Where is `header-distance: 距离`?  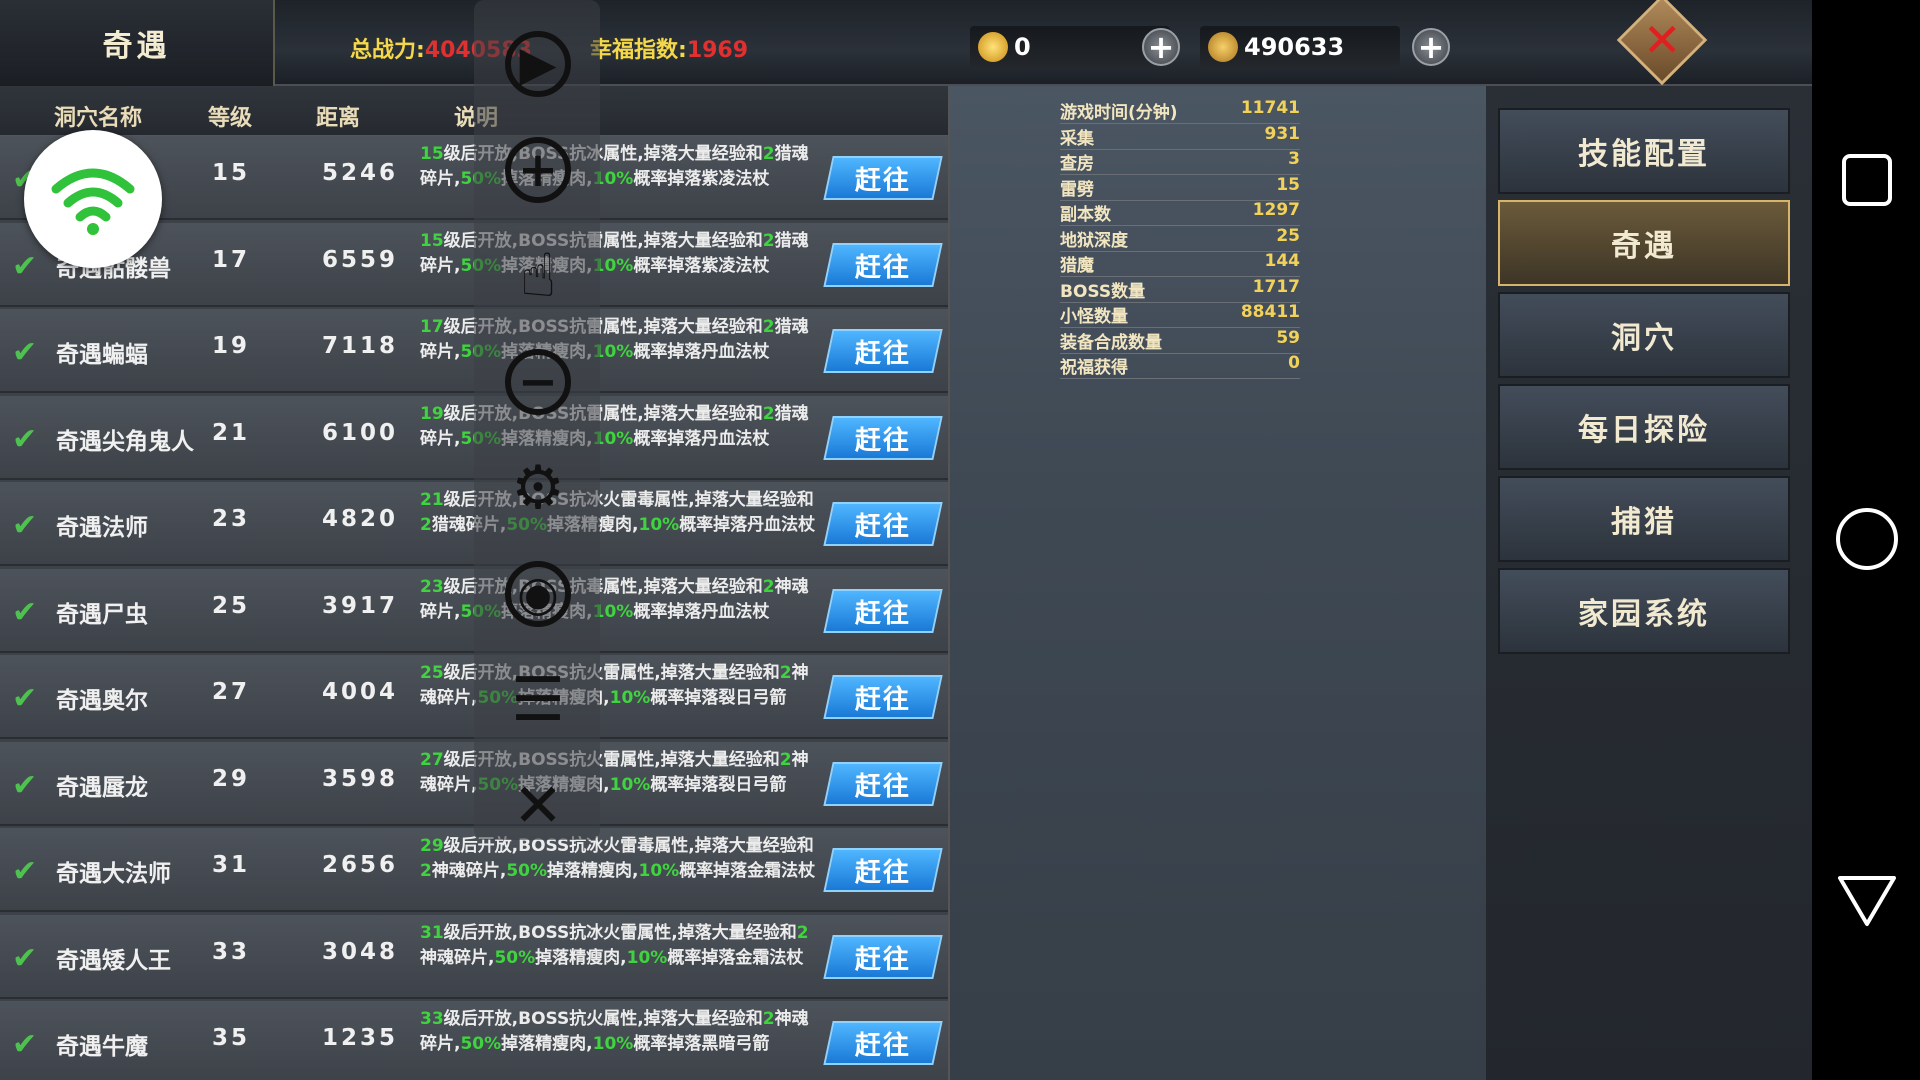
header-distance: 距离 is located at coordinates (338, 118).